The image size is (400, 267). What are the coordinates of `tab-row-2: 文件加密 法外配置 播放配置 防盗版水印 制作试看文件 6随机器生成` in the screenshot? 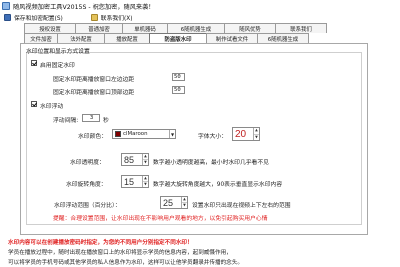 It's located at (212, 38).